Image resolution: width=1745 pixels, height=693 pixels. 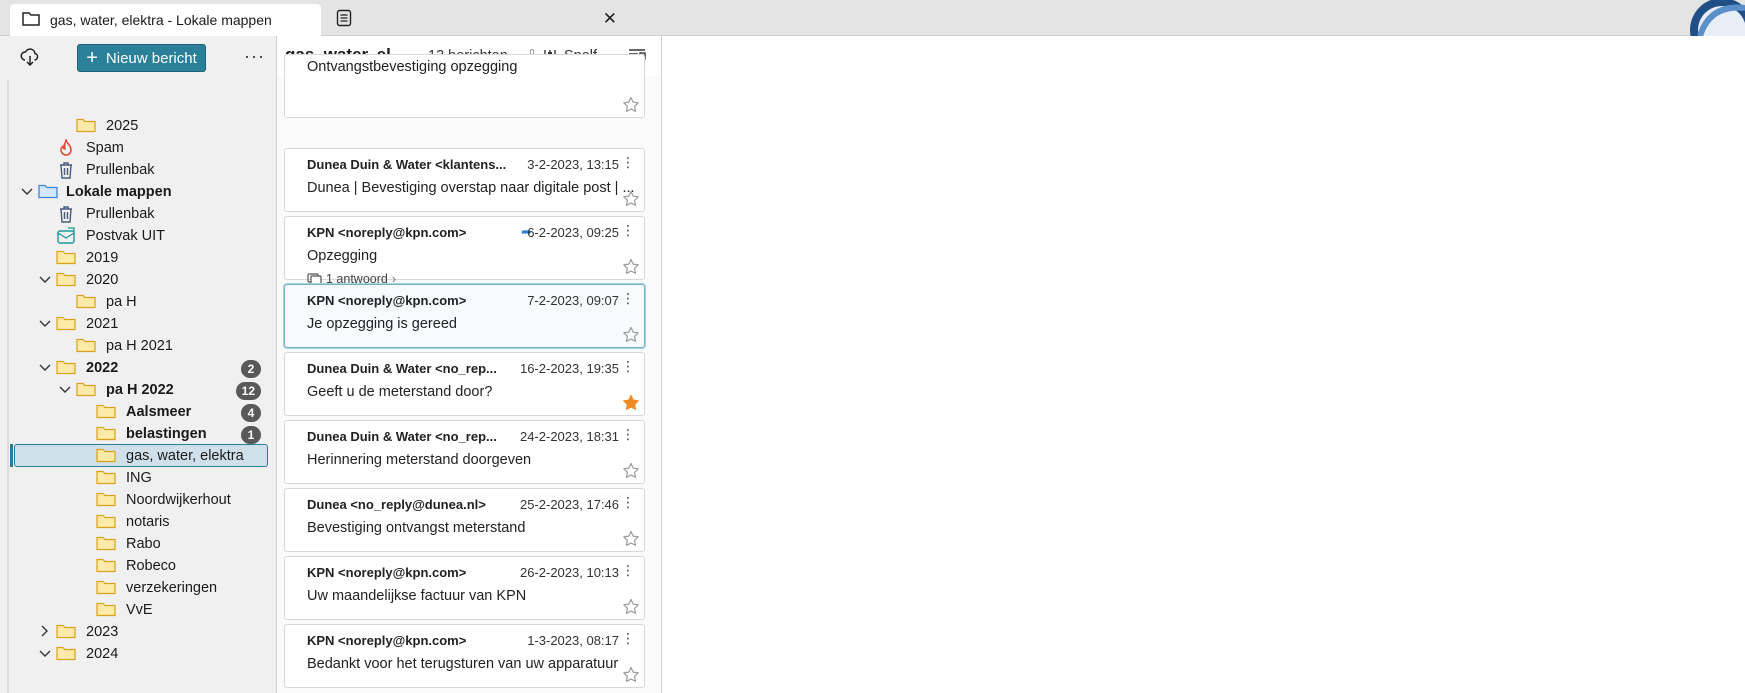 I want to click on trash-icon, so click(x=66, y=170).